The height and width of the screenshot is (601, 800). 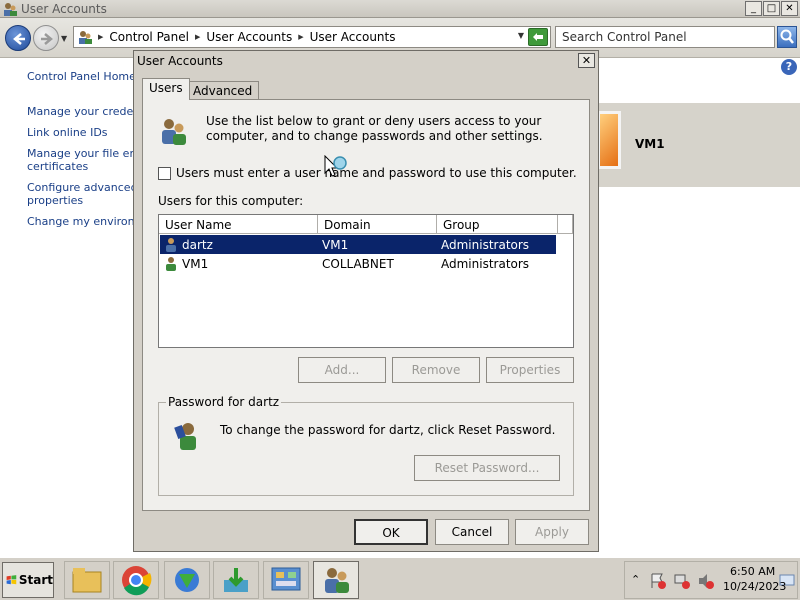 I want to click on windows-logo-icon, so click(x=11, y=580).